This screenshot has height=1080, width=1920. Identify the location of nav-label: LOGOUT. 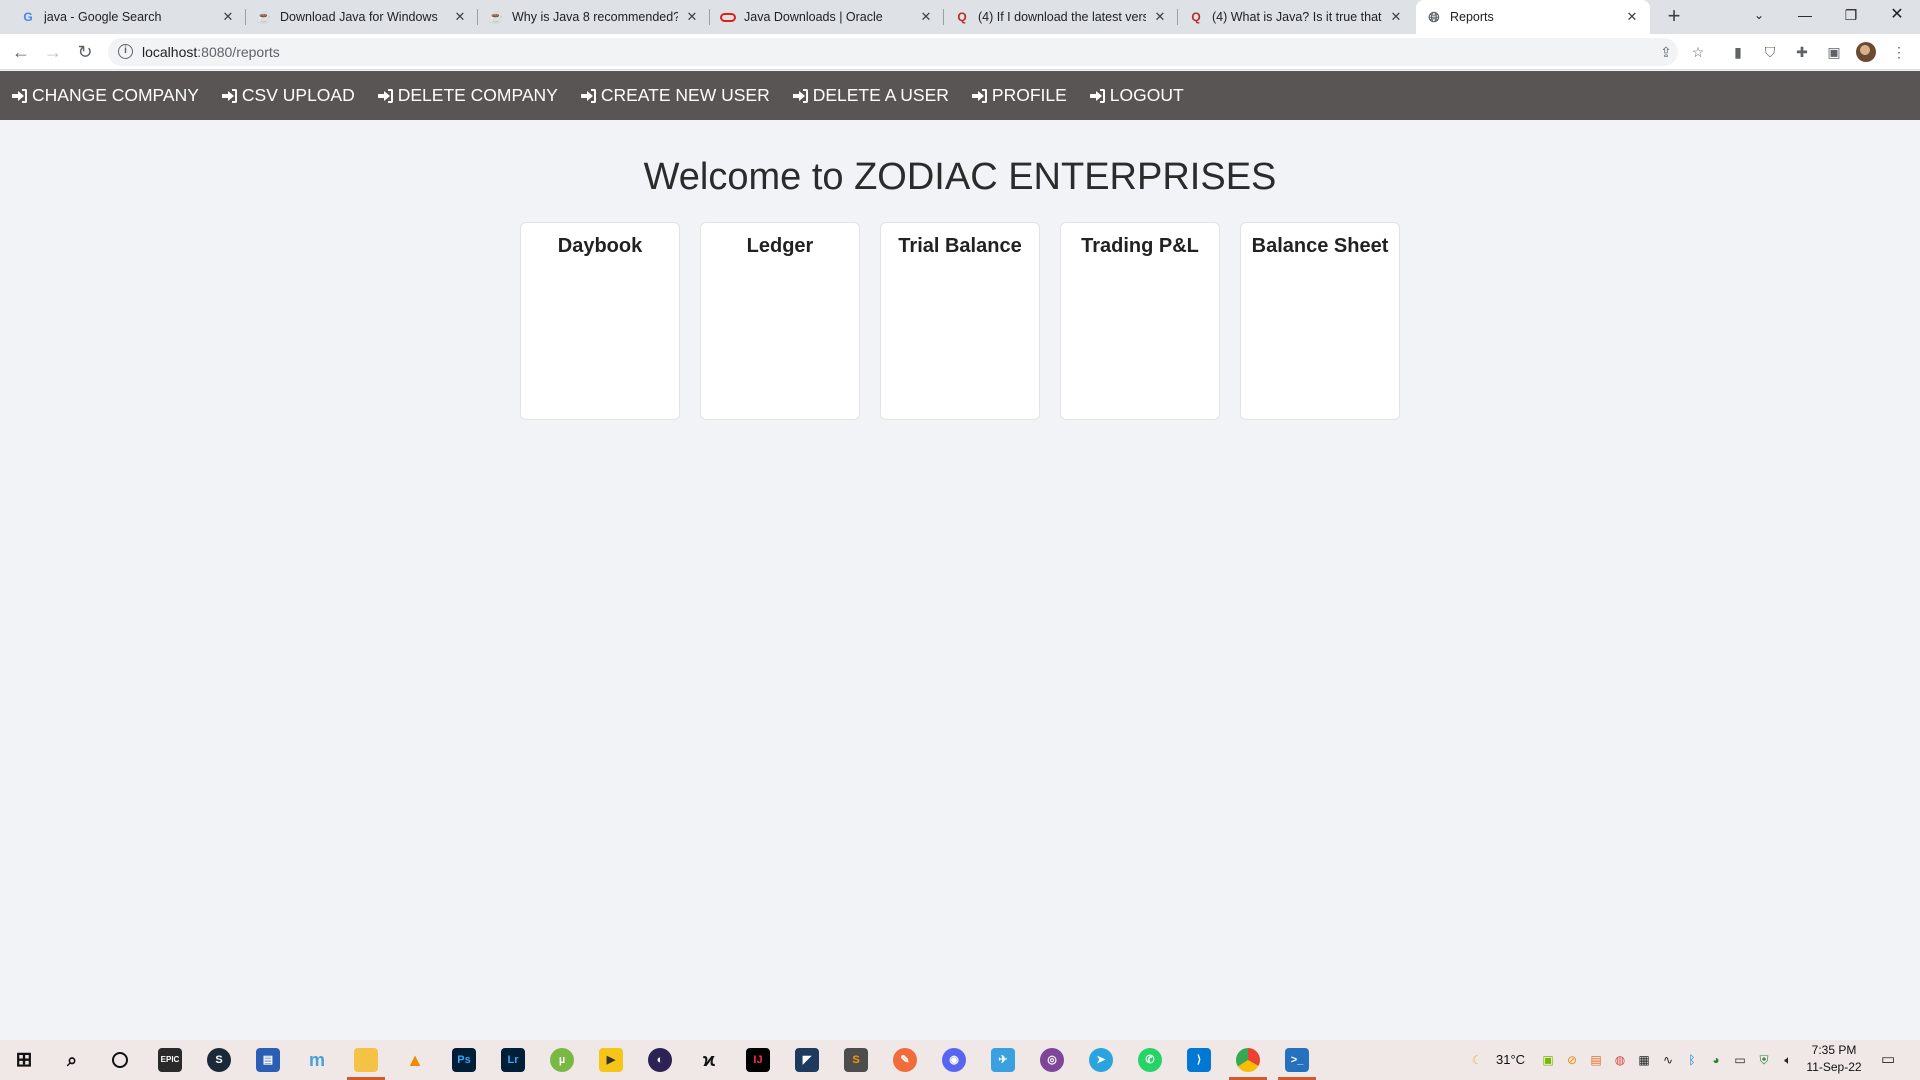
(1146, 95).